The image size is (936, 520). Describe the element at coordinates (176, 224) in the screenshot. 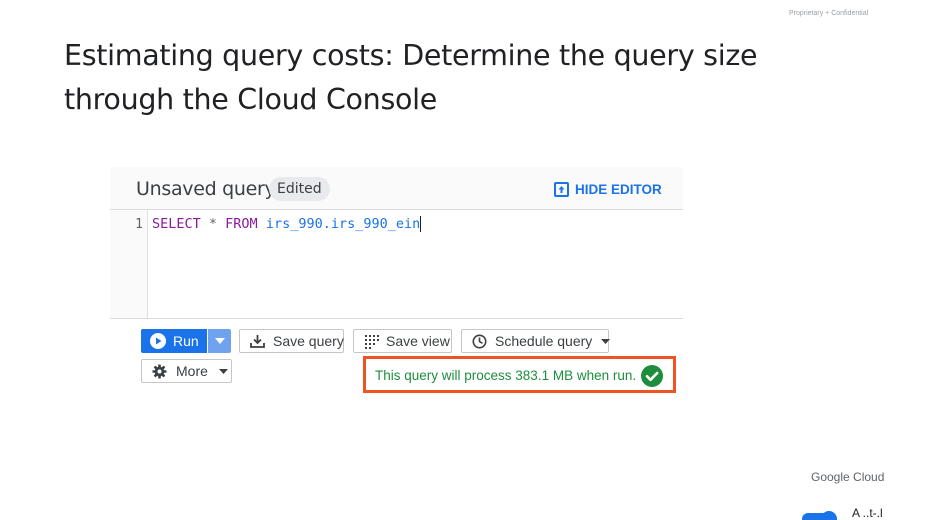

I see `select-keyword: SELECT` at that location.